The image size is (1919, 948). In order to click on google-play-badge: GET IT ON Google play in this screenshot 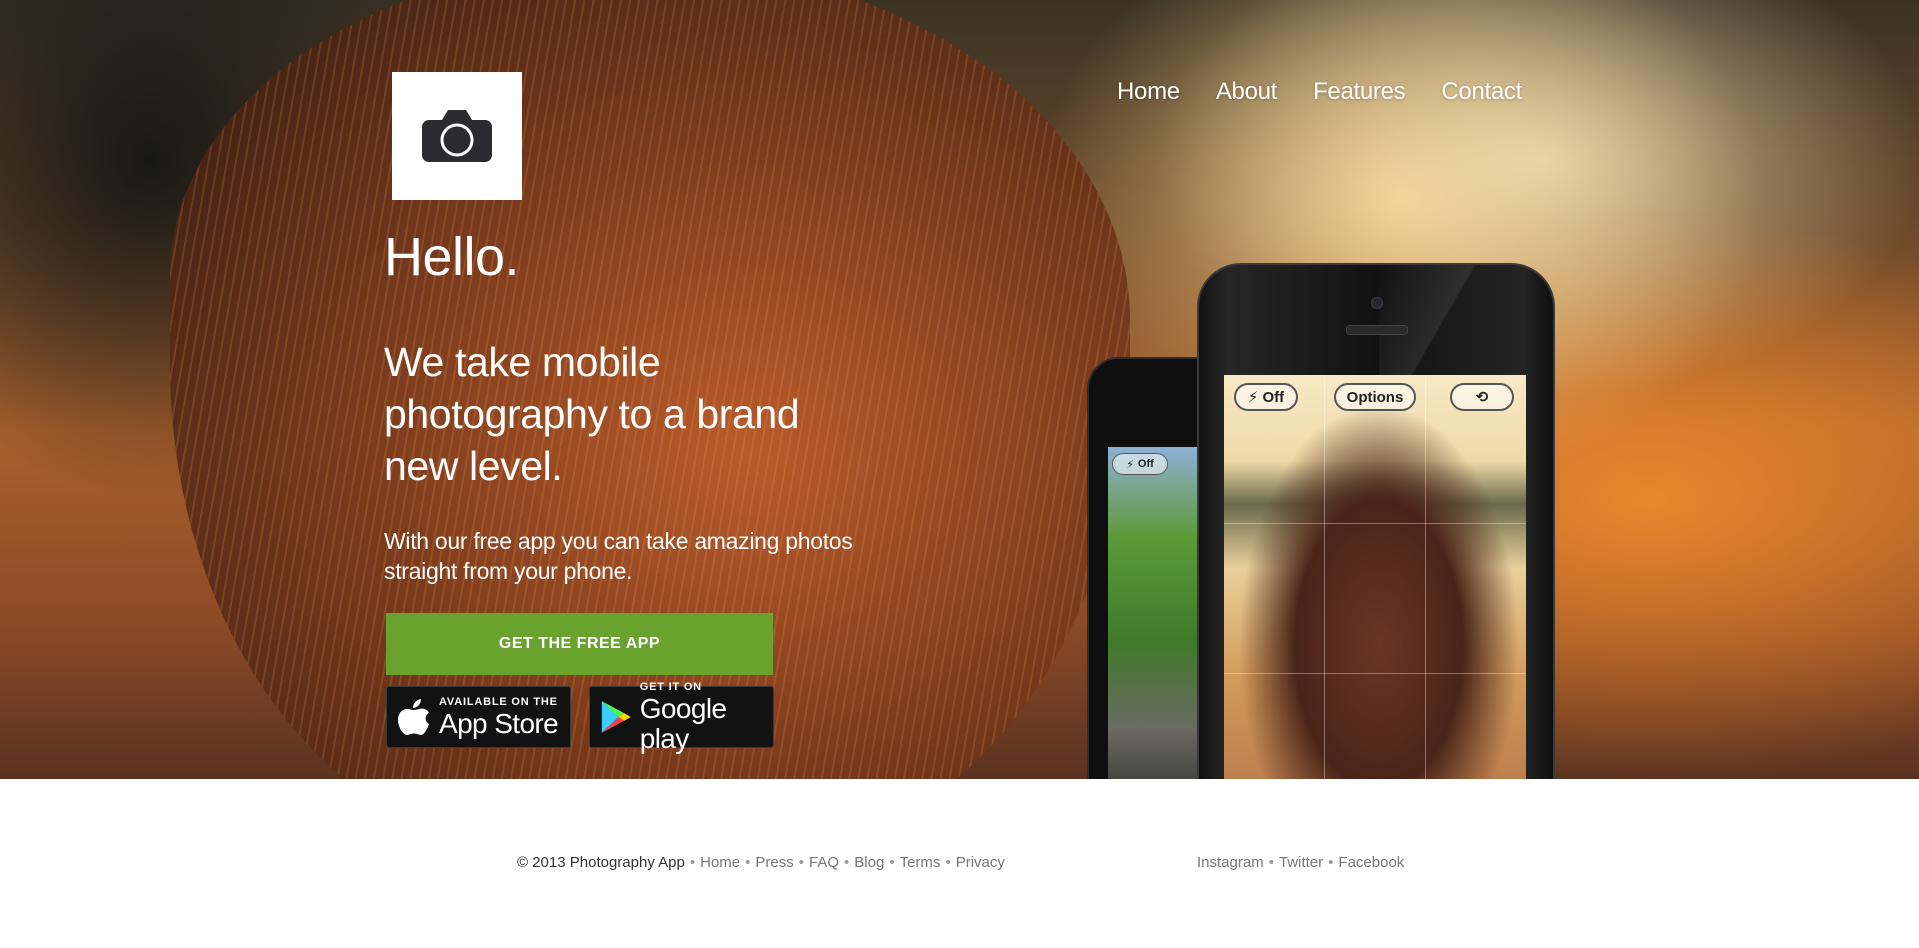, I will do `click(681, 717)`.